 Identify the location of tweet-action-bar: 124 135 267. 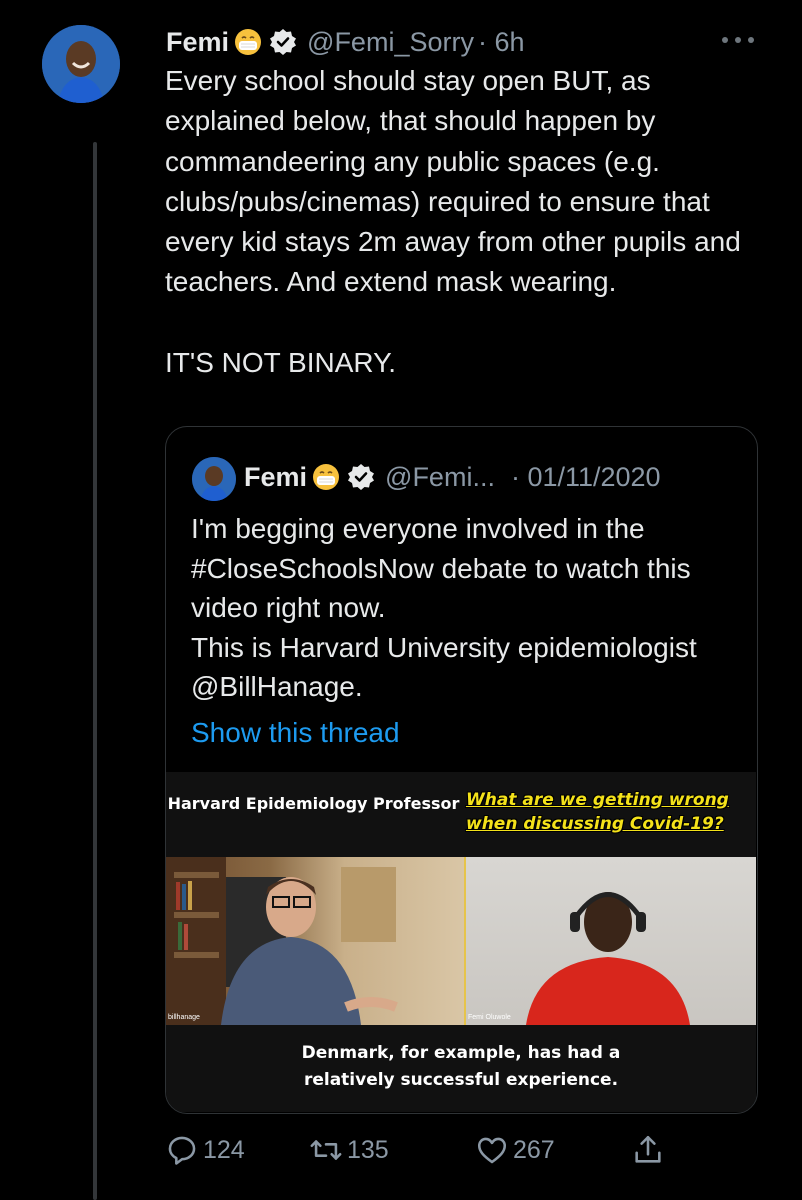
(465, 1150).